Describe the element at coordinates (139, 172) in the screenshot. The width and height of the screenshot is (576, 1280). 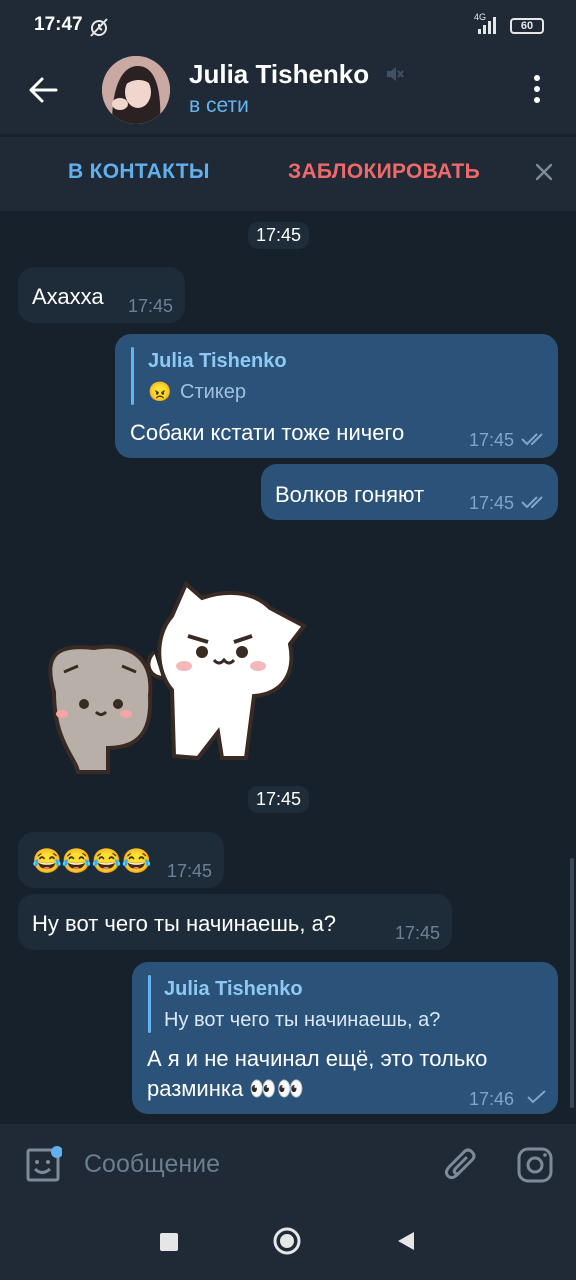
I see `add-contact-button: В КОНТАКТЫ` at that location.